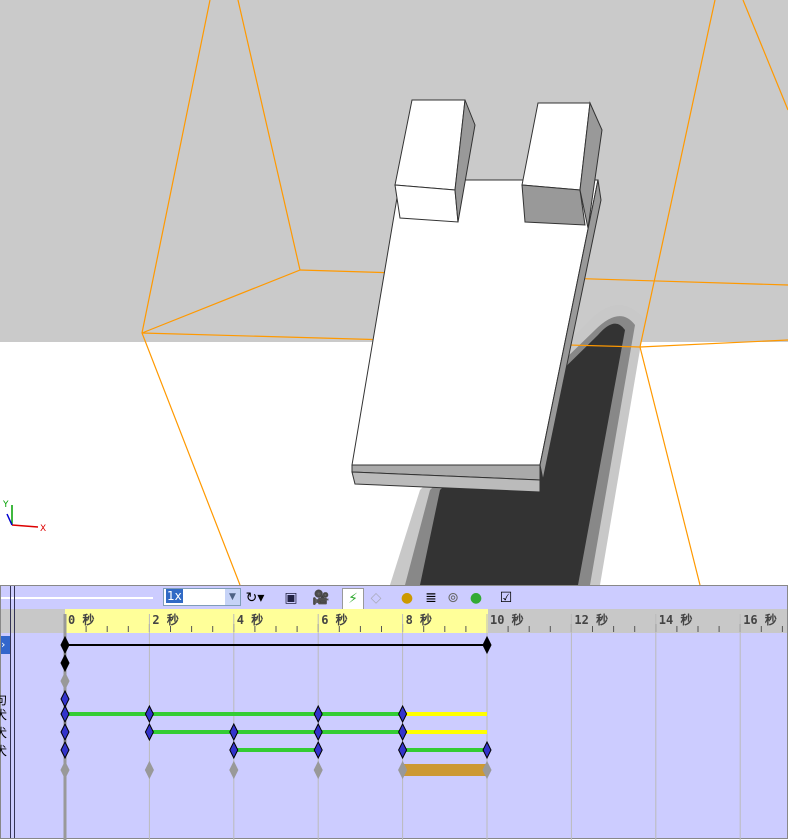 The image size is (788, 840). I want to click on triad-icon: X Y, so click(24, 517).